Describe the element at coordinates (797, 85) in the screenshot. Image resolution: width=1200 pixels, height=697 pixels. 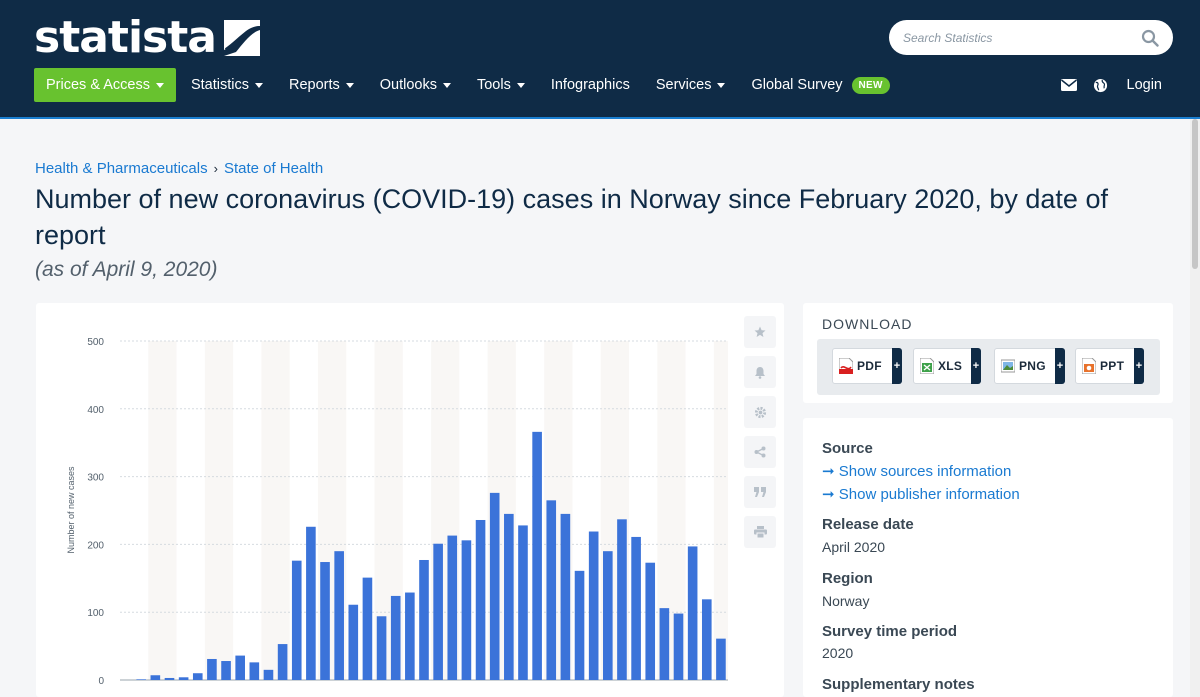
I see `nav-label: Global Survey` at that location.